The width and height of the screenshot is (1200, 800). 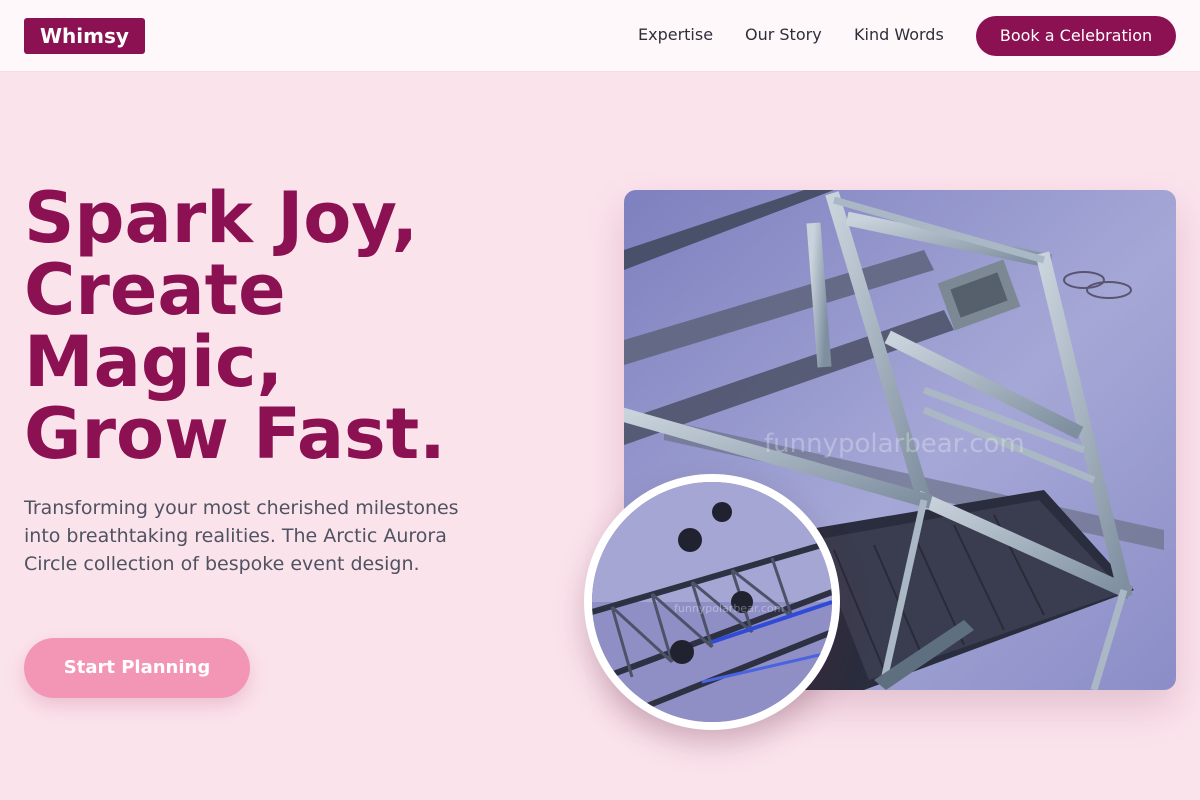 I want to click on hero-title-line: Spark Joy,, so click(x=221, y=218).